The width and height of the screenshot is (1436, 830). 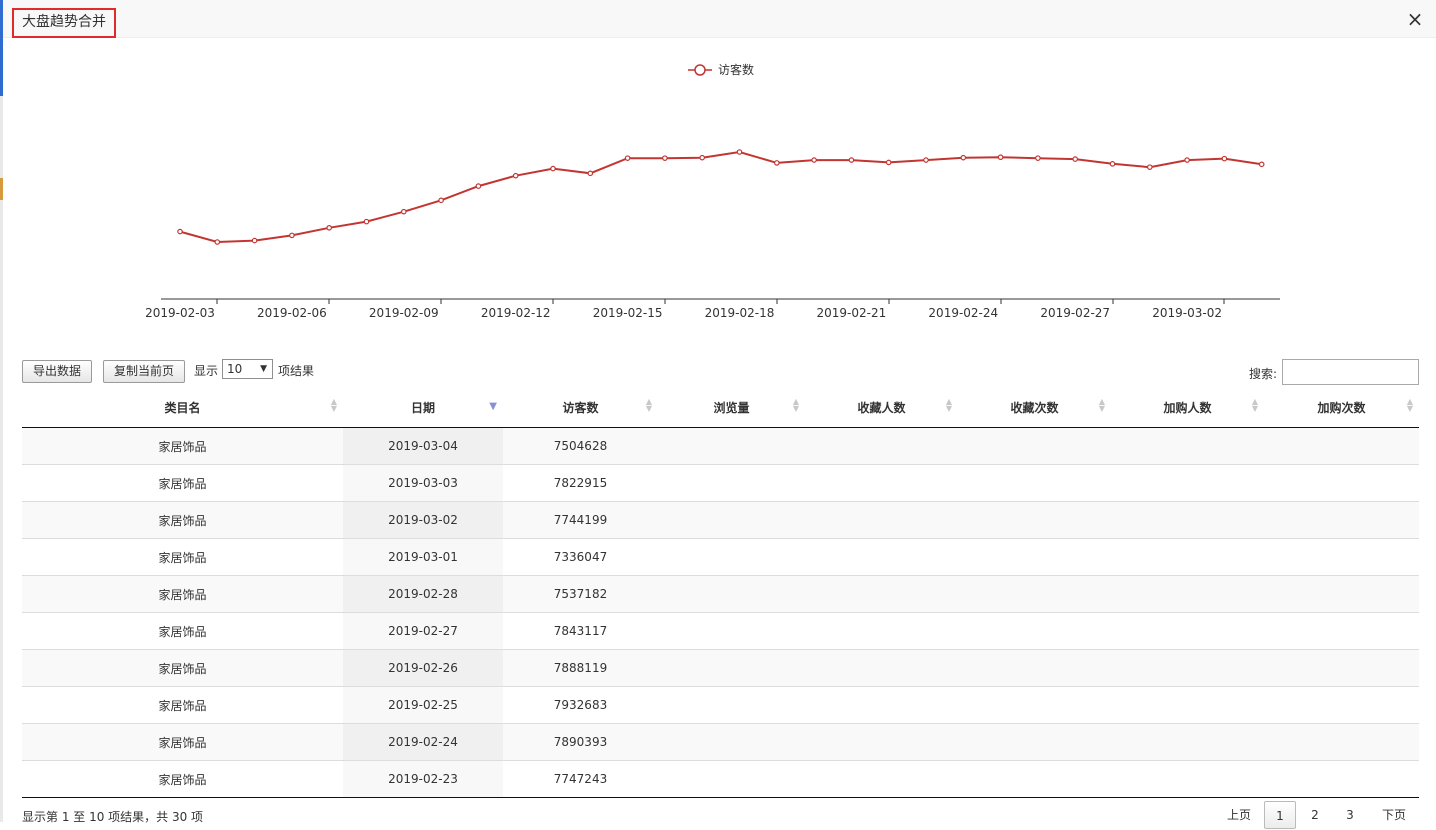 I want to click on copy-current-page-button: 复制当前页, so click(x=144, y=371).